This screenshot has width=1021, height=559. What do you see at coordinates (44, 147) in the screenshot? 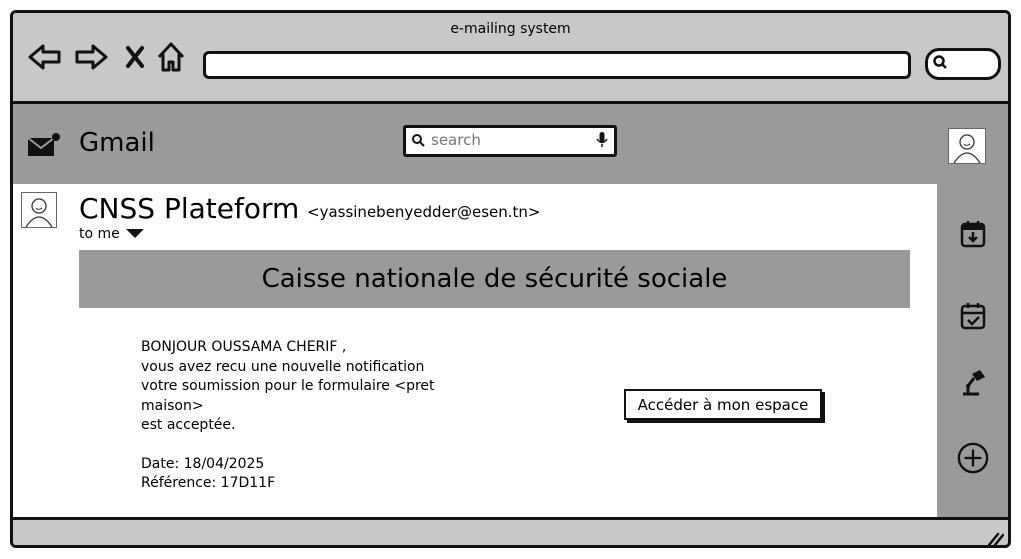
I see `mail-notification-icon` at bounding box center [44, 147].